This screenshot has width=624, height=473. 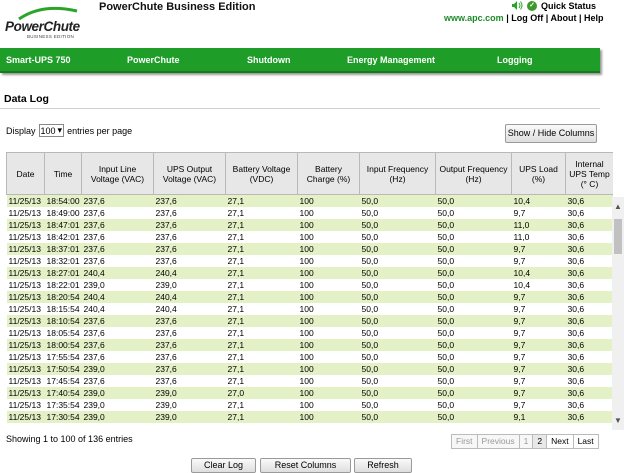 I want to click on logo-text: PowerChute, so click(x=42, y=26).